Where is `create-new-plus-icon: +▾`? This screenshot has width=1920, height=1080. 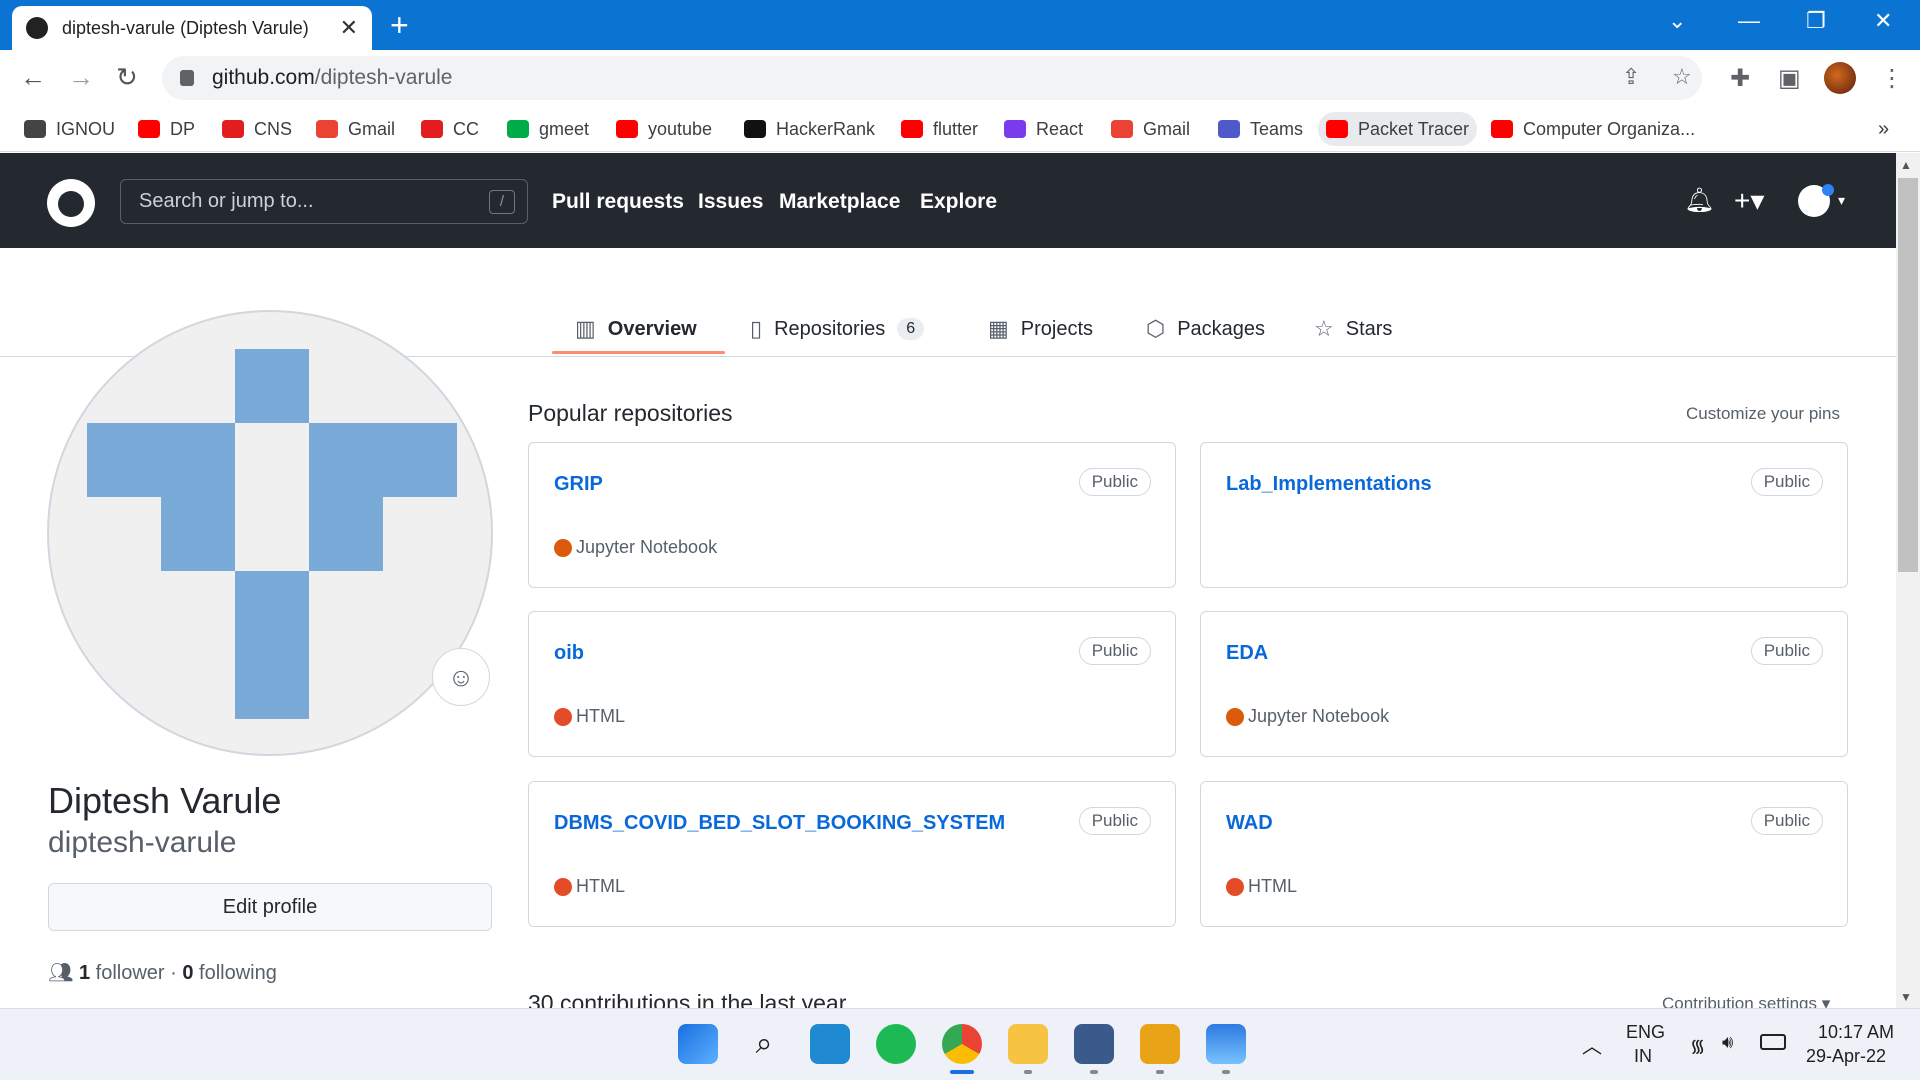 create-new-plus-icon: +▾ is located at coordinates (1749, 200).